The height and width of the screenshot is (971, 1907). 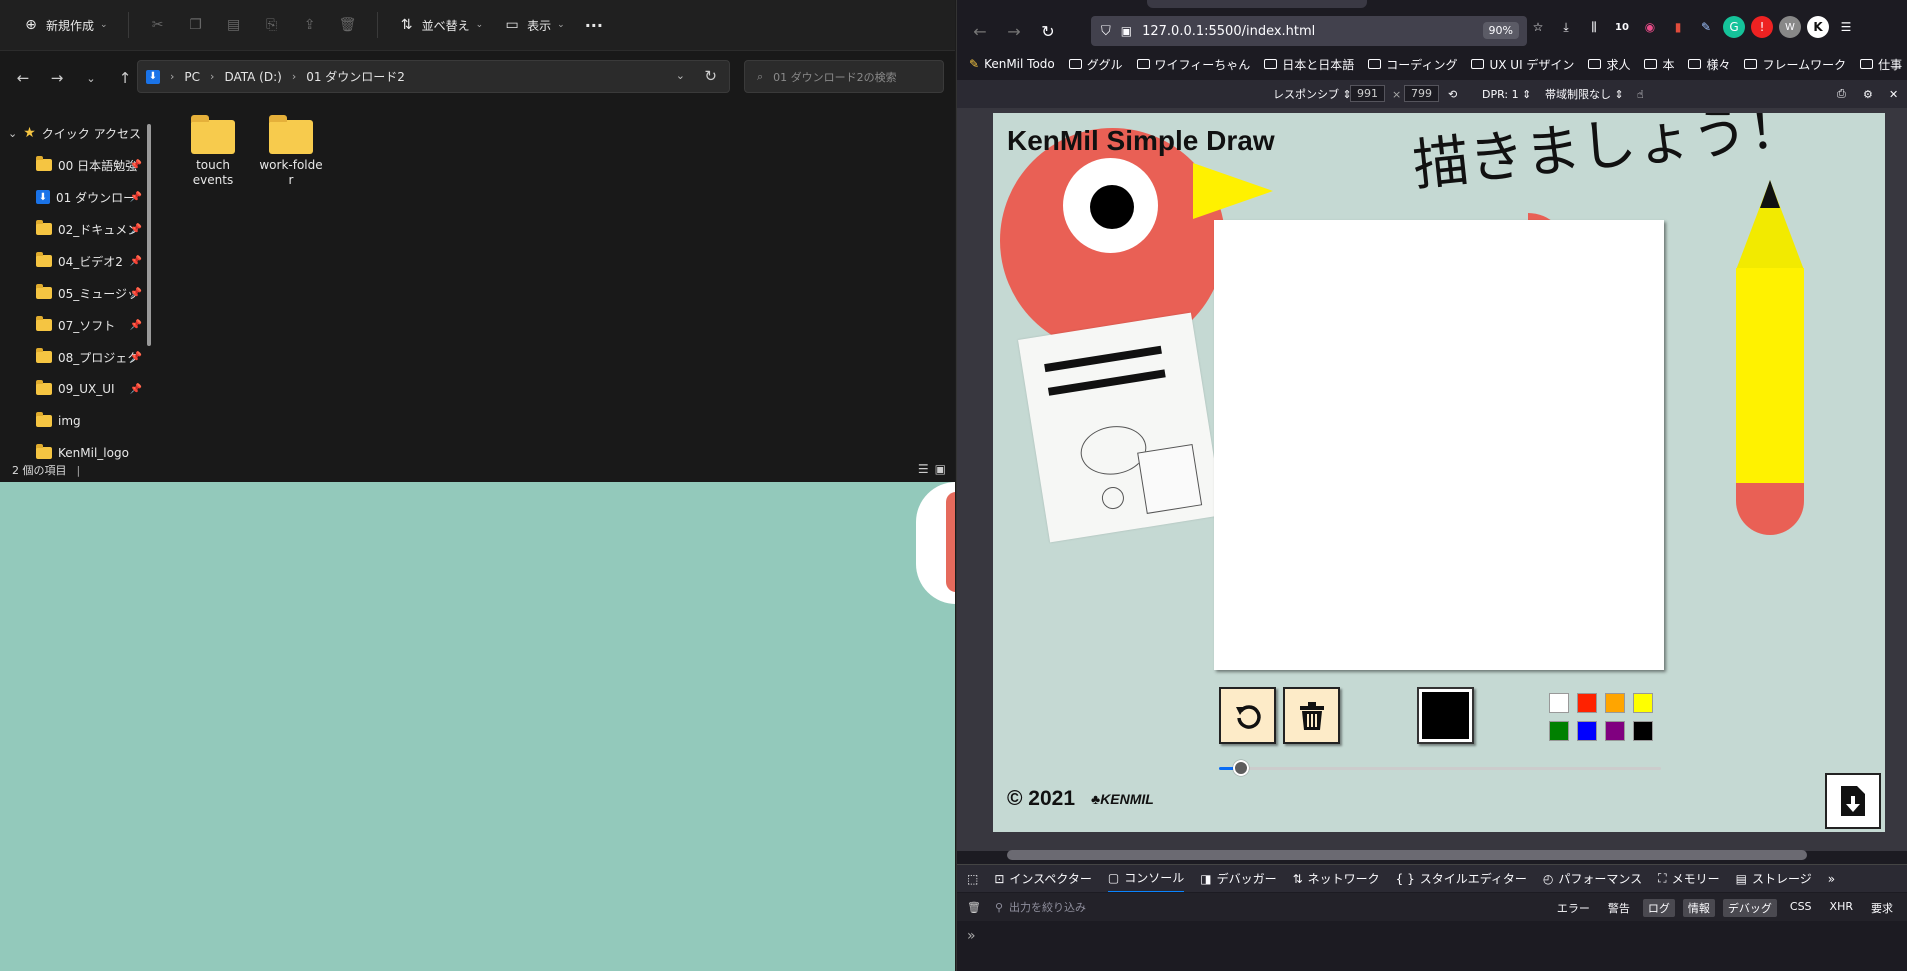 What do you see at coordinates (1241, 768) in the screenshot?
I see `slider-thumb` at bounding box center [1241, 768].